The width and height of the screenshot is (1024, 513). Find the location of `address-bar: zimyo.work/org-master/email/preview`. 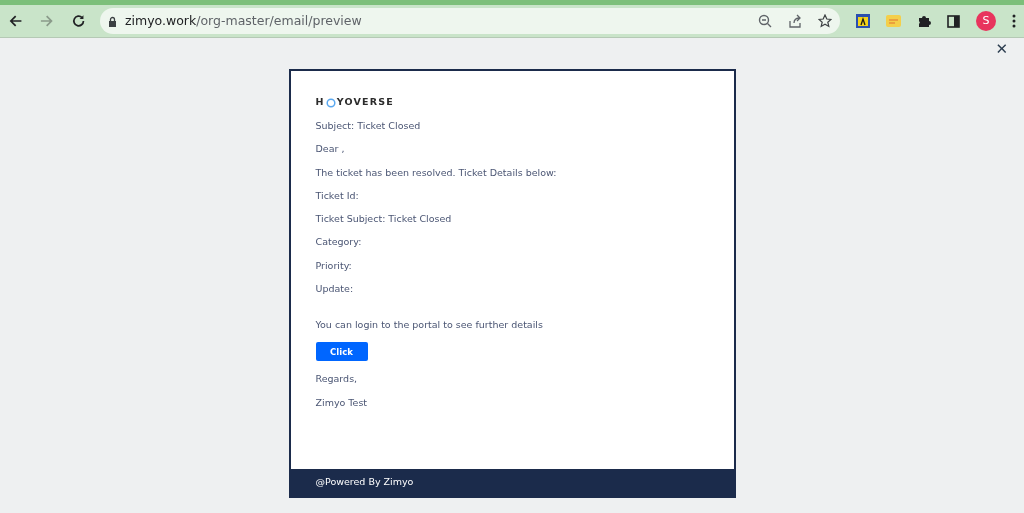

address-bar: zimyo.work/org-master/email/preview is located at coordinates (470, 21).